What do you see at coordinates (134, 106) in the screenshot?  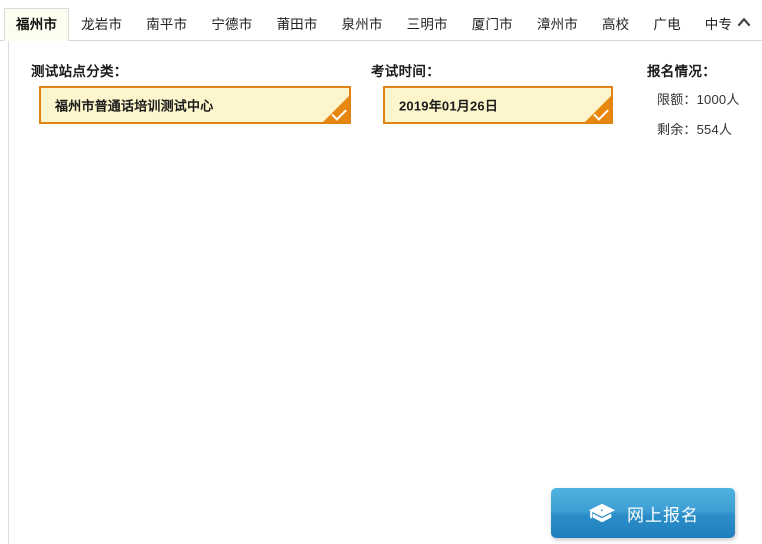 I see `station-option-label: 福州市普通话培训测试中心` at bounding box center [134, 106].